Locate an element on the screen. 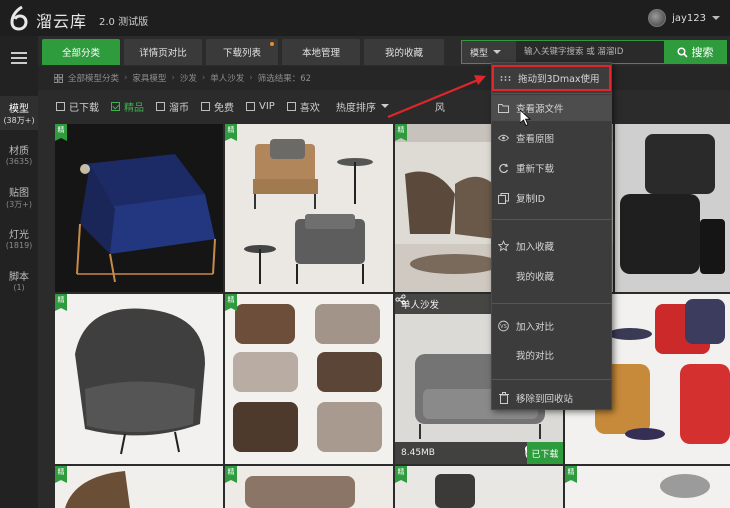  style-filter: 风 is located at coordinates (440, 106).